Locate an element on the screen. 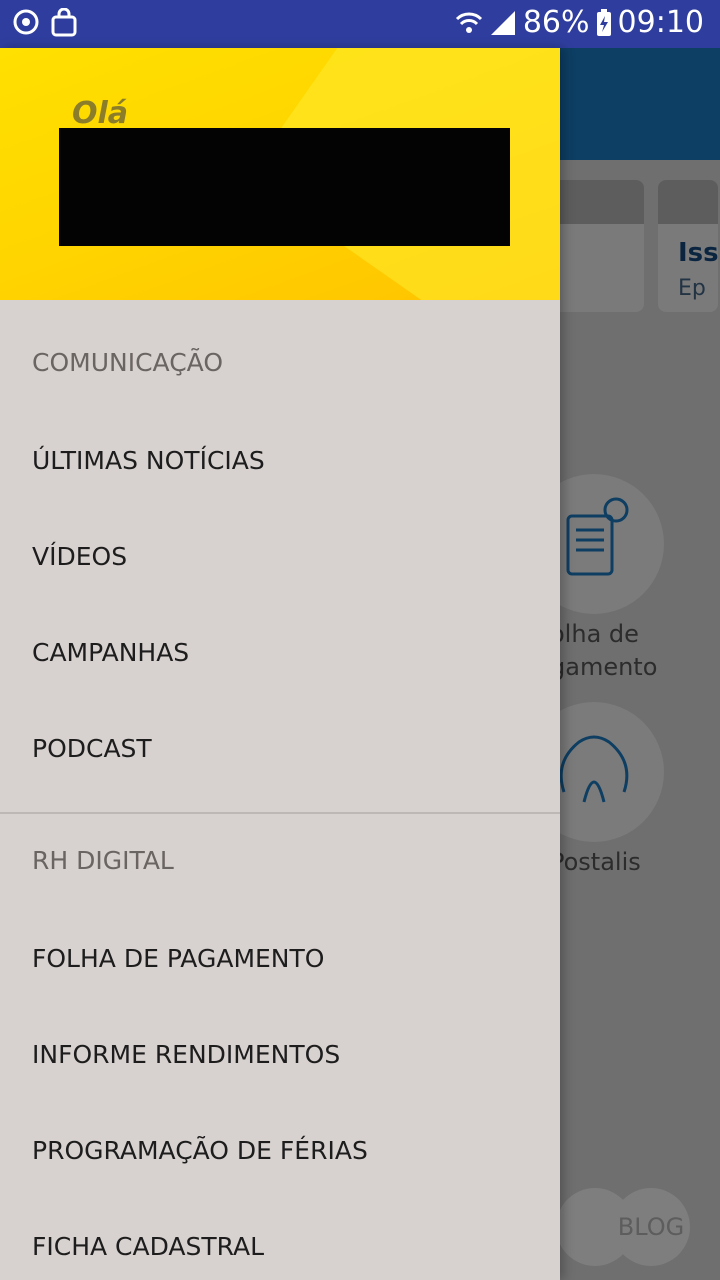  payroll-shortcut-label: olha de gamento is located at coordinates (609, 650).